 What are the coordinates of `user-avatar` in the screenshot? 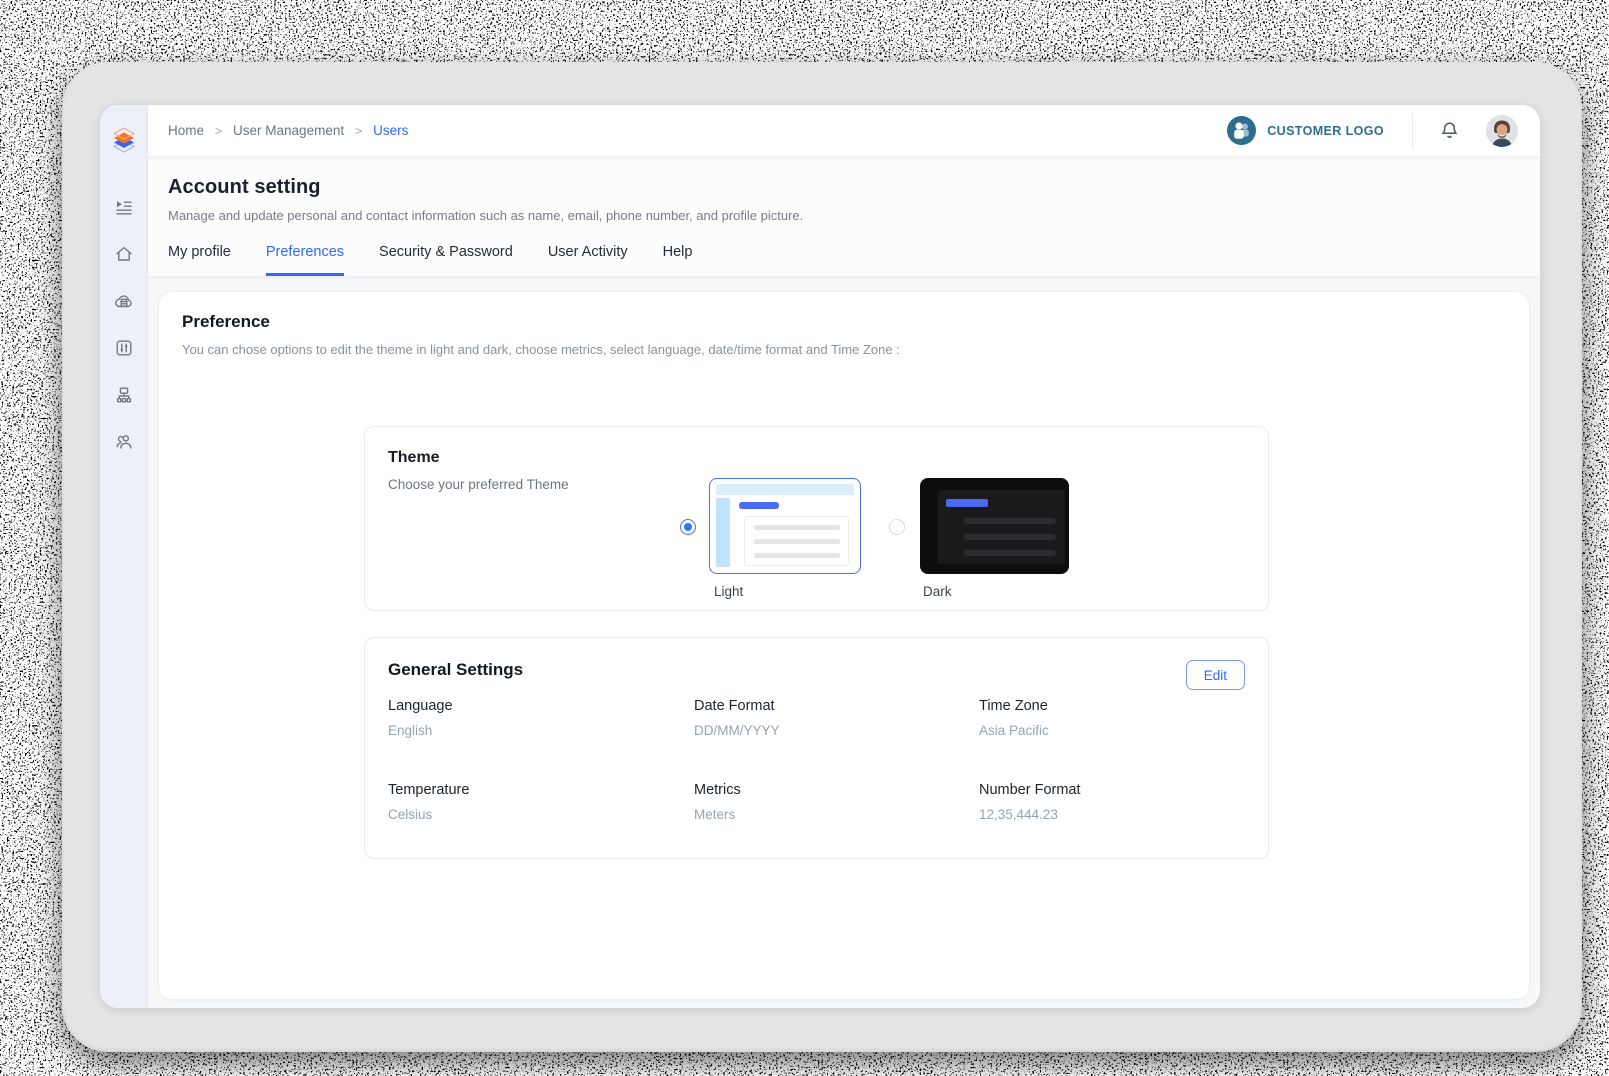 It's located at (1502, 130).